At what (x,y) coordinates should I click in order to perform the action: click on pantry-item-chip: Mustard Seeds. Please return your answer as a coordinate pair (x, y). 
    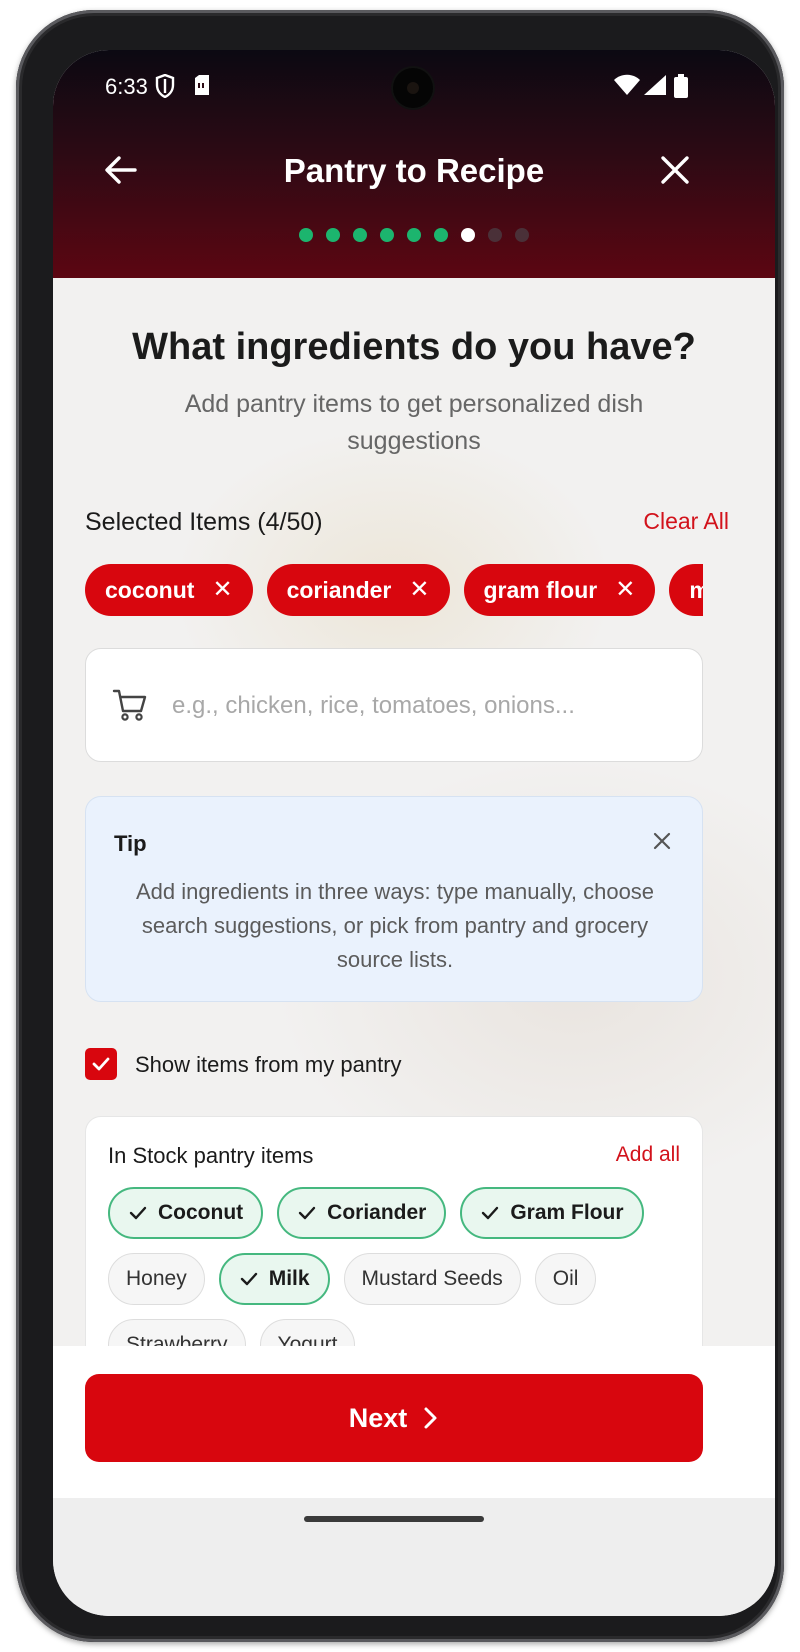
    Looking at the image, I should click on (432, 1279).